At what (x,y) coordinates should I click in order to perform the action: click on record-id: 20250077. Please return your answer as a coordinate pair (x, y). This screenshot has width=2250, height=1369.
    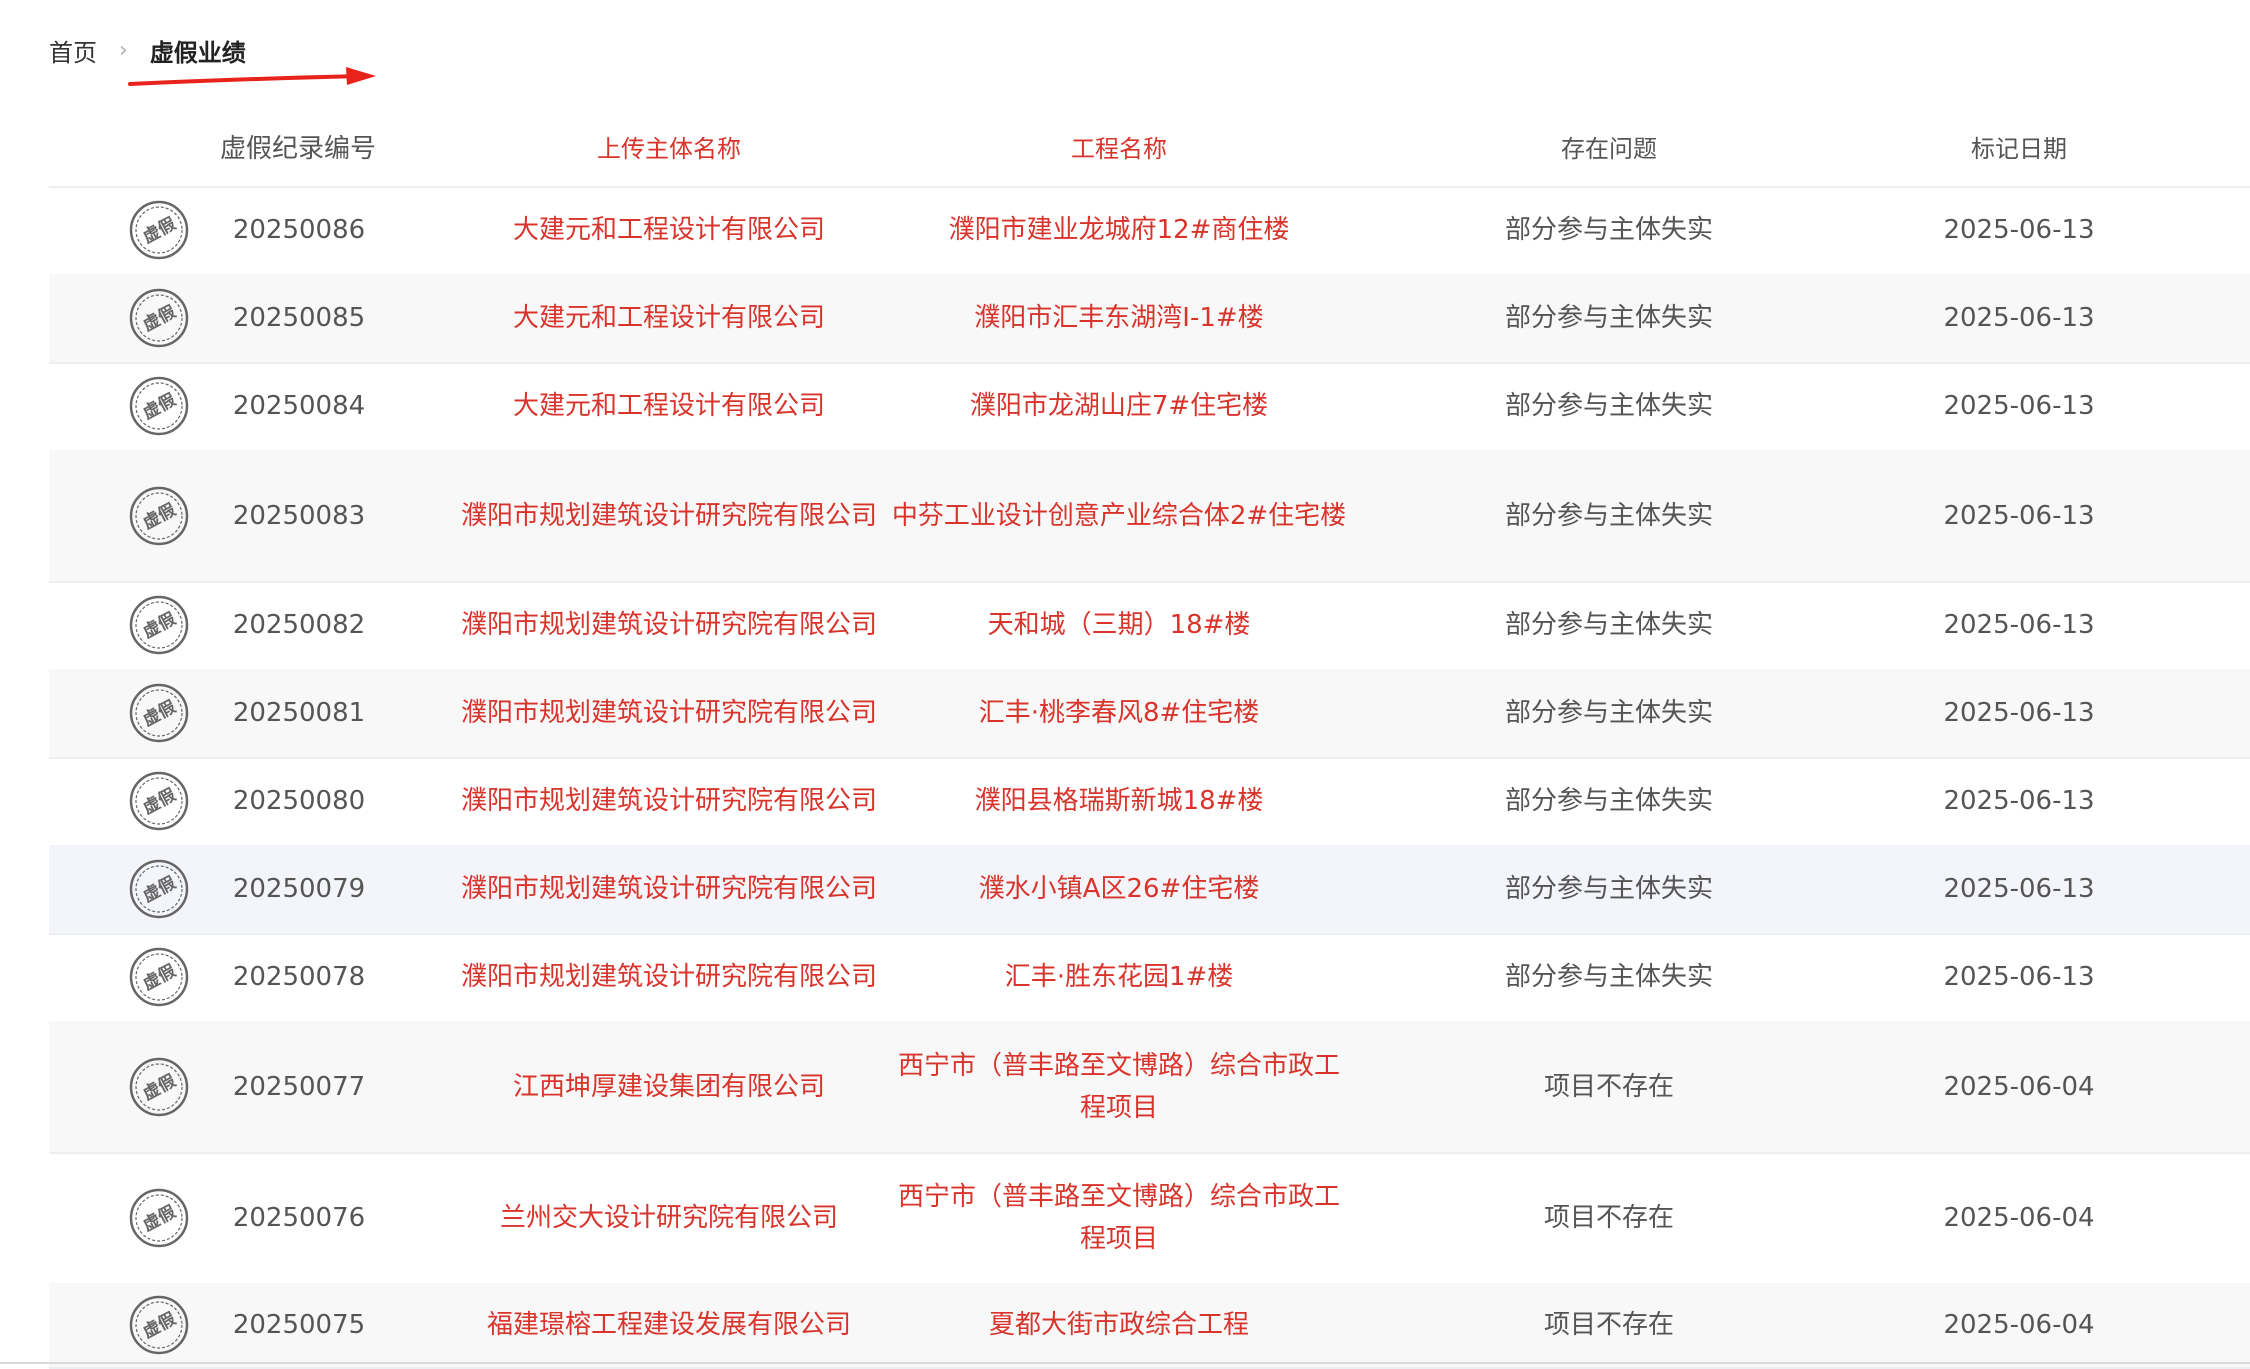
    Looking at the image, I should click on (299, 1086).